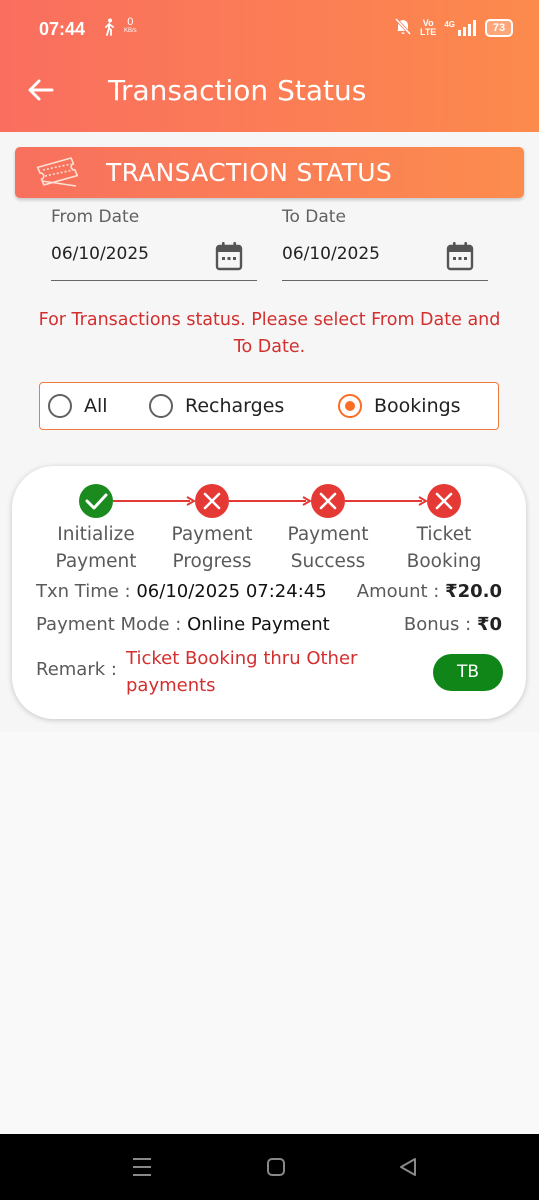 The width and height of the screenshot is (539, 1200). Describe the element at coordinates (331, 254) in the screenshot. I see `to-date-value: 06/10/2025` at that location.